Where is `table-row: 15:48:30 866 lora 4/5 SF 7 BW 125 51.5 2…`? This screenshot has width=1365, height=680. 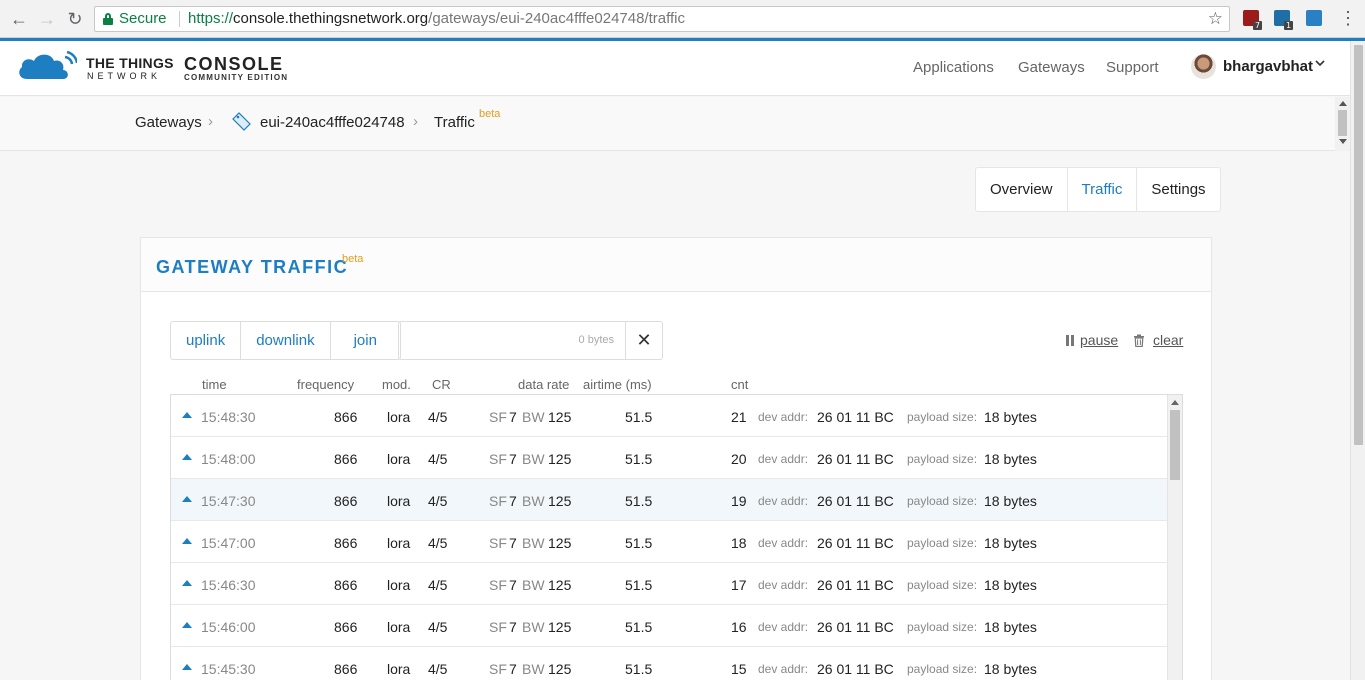 table-row: 15:48:30 866 lora 4/5 SF 7 BW 125 51.5 2… is located at coordinates (669, 416).